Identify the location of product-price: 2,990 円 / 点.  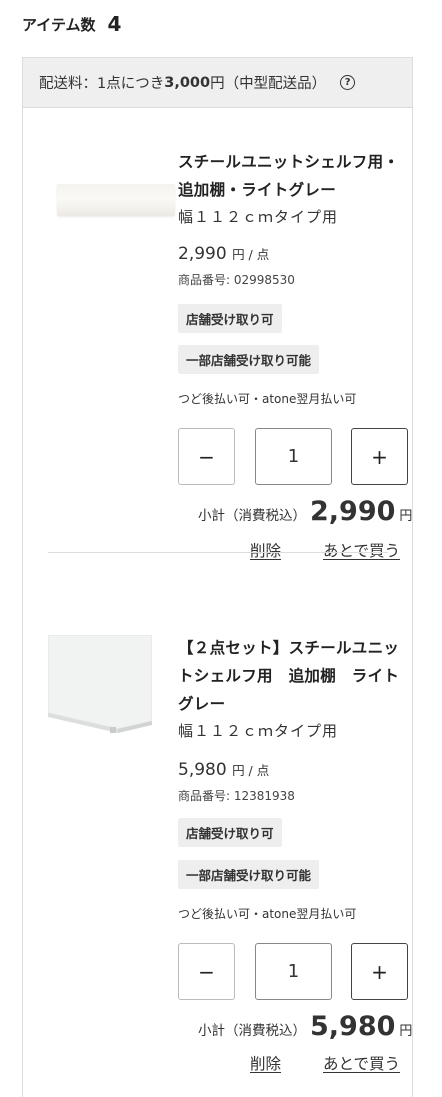
(223, 254).